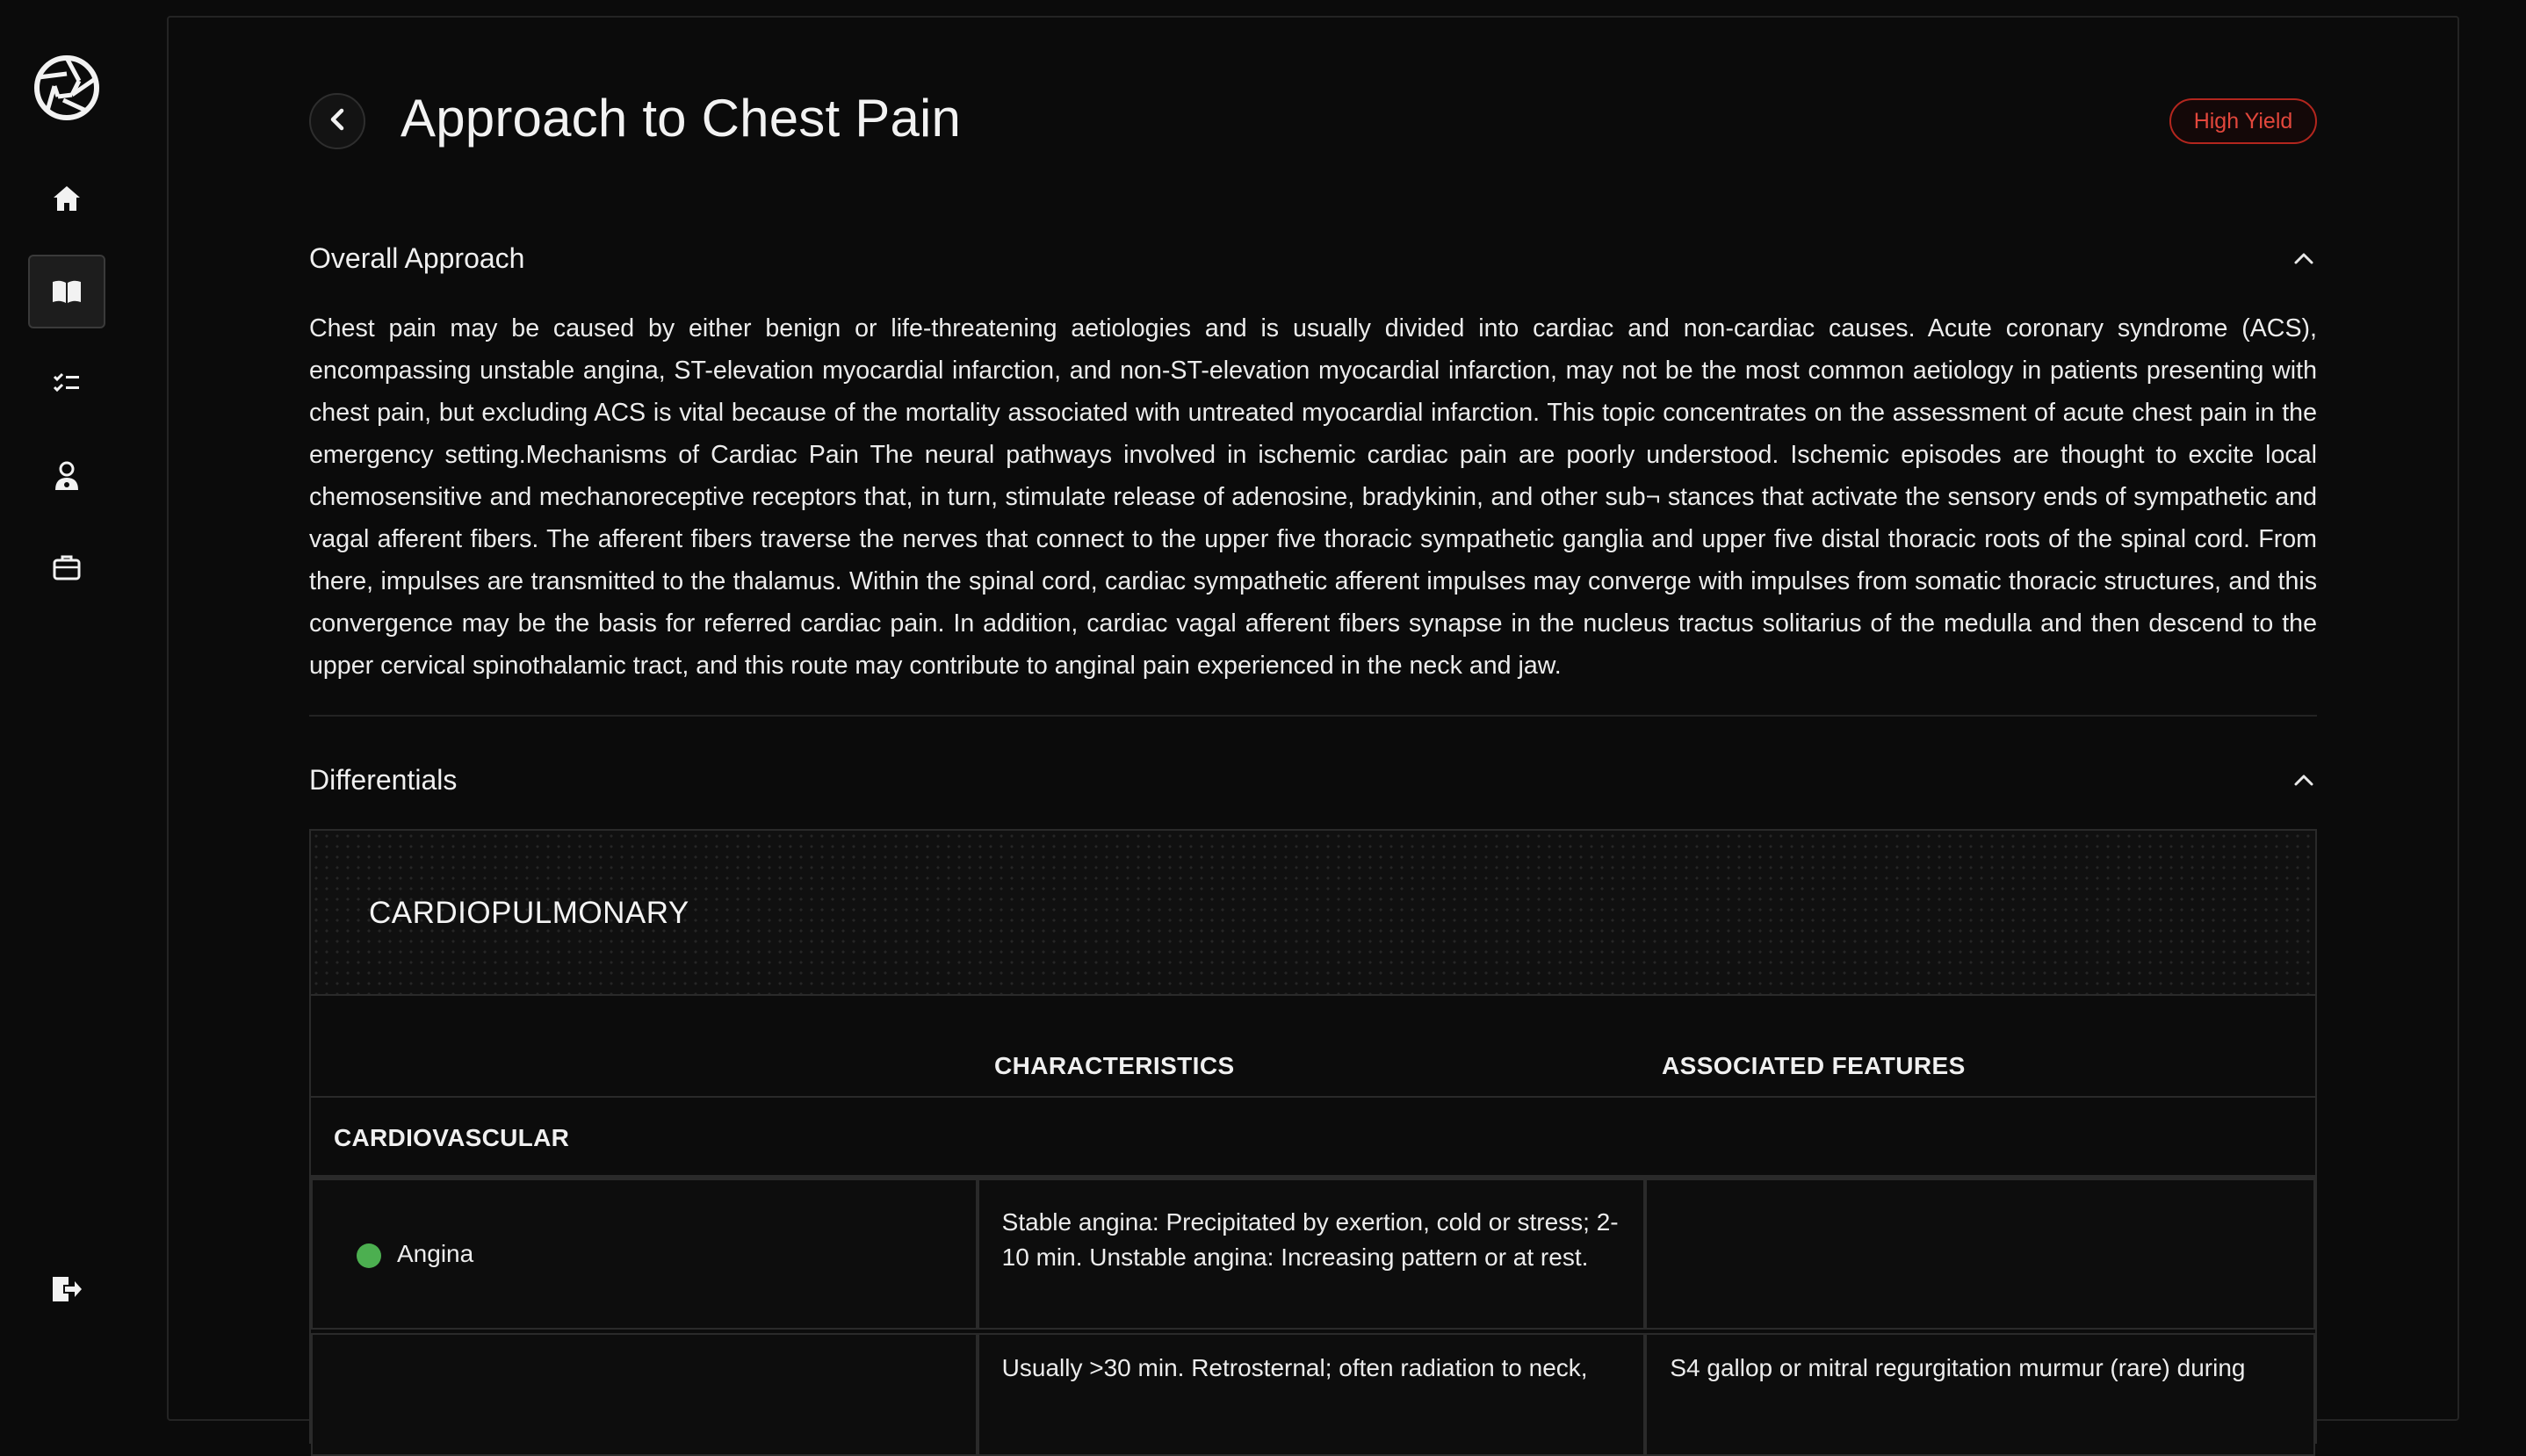 The height and width of the screenshot is (1456, 2526). What do you see at coordinates (644, 1254) in the screenshot?
I see `condition-cell: Angina` at bounding box center [644, 1254].